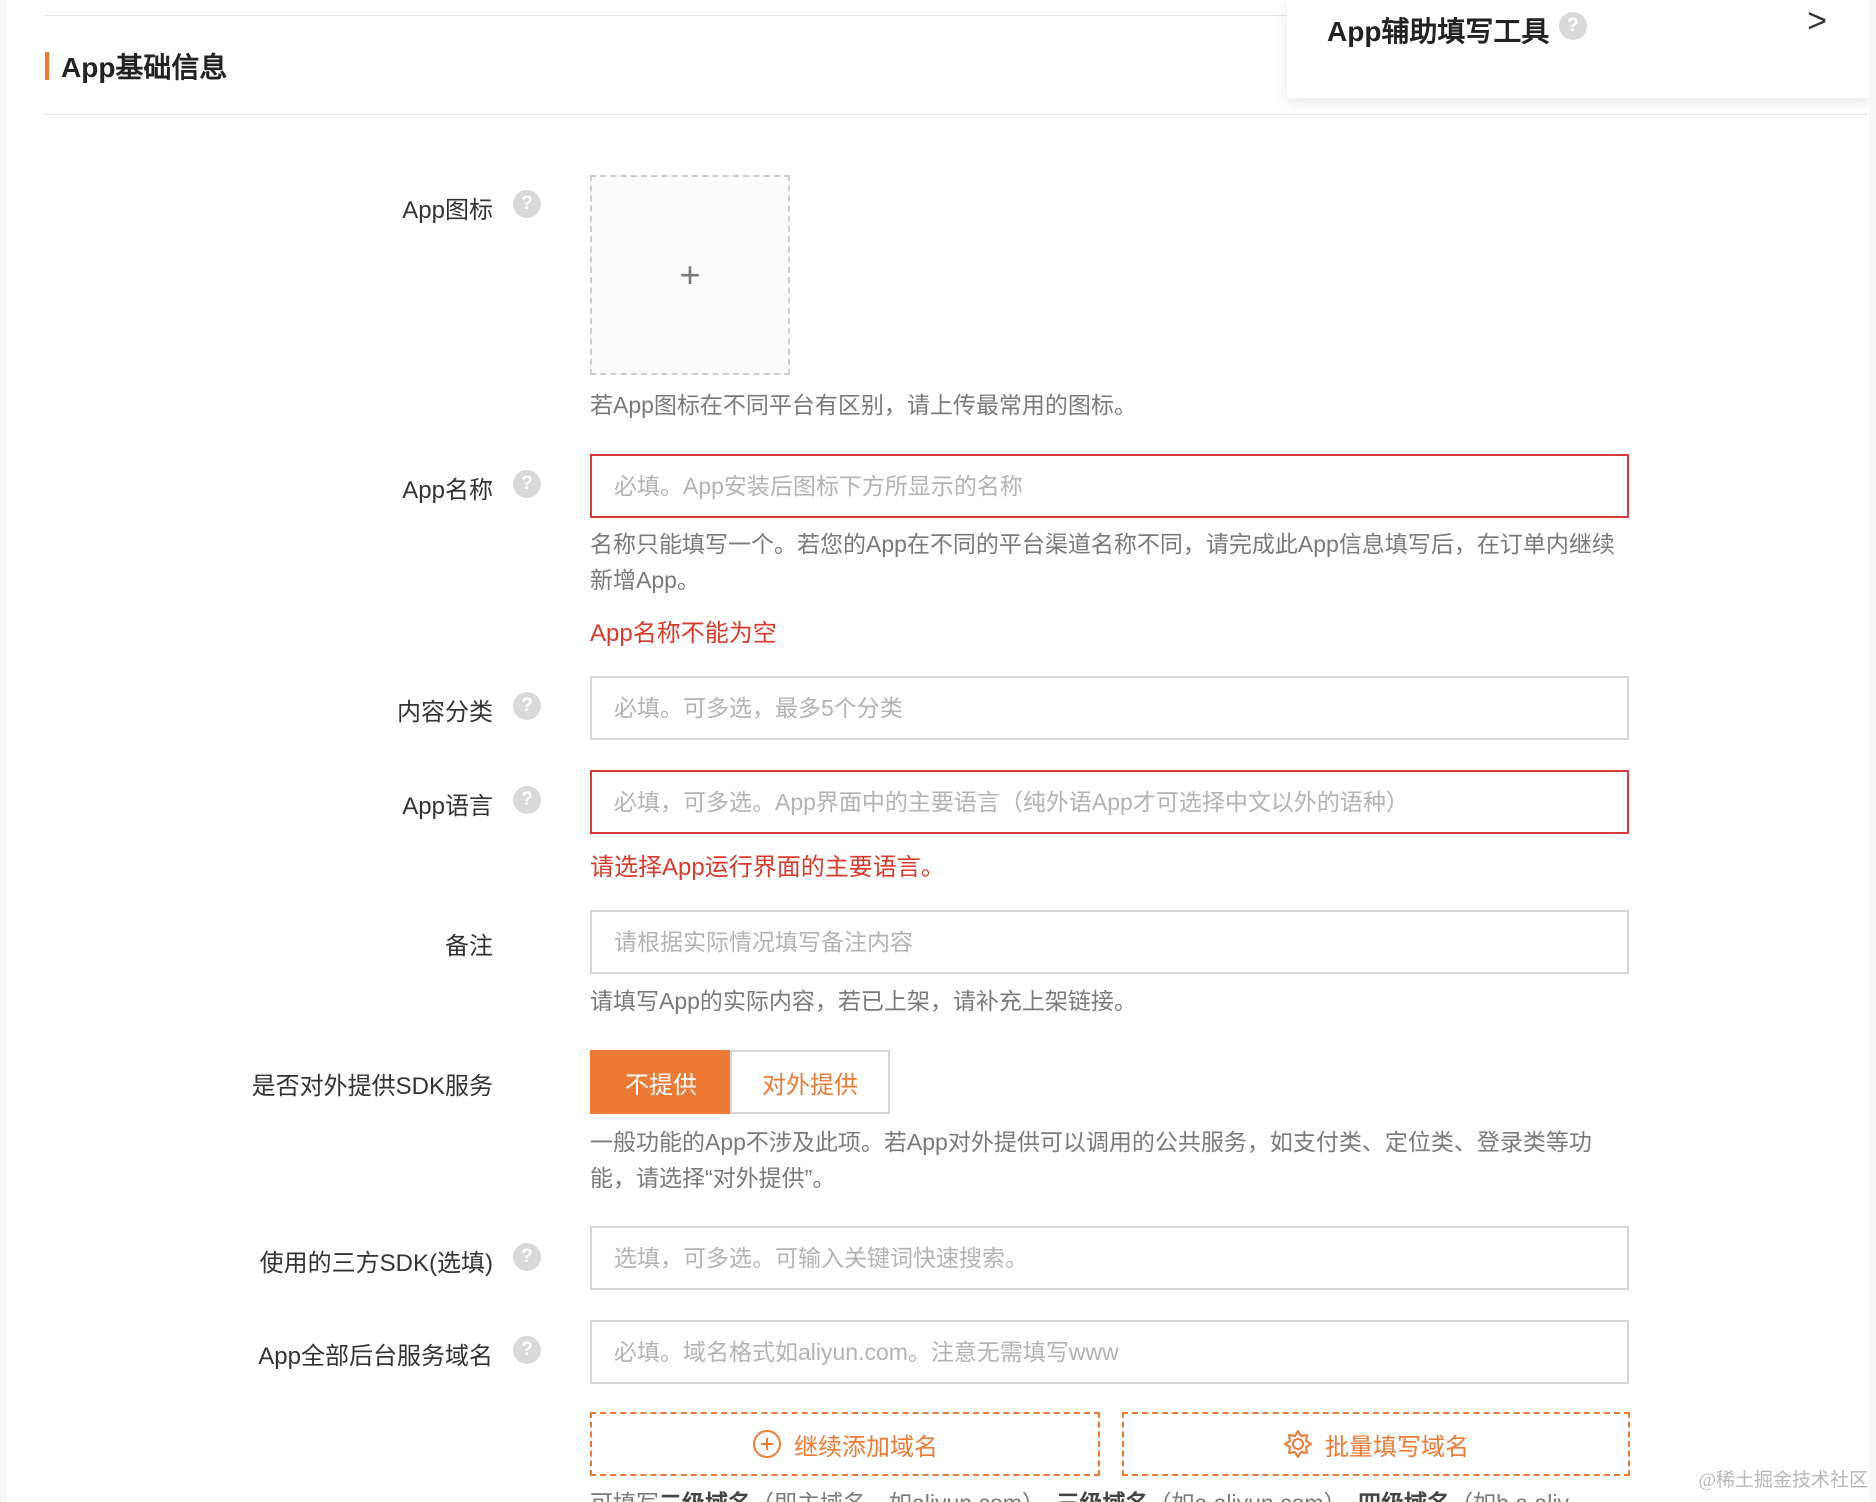  What do you see at coordinates (527, 484) in the screenshot?
I see `name-help-icon: ?` at bounding box center [527, 484].